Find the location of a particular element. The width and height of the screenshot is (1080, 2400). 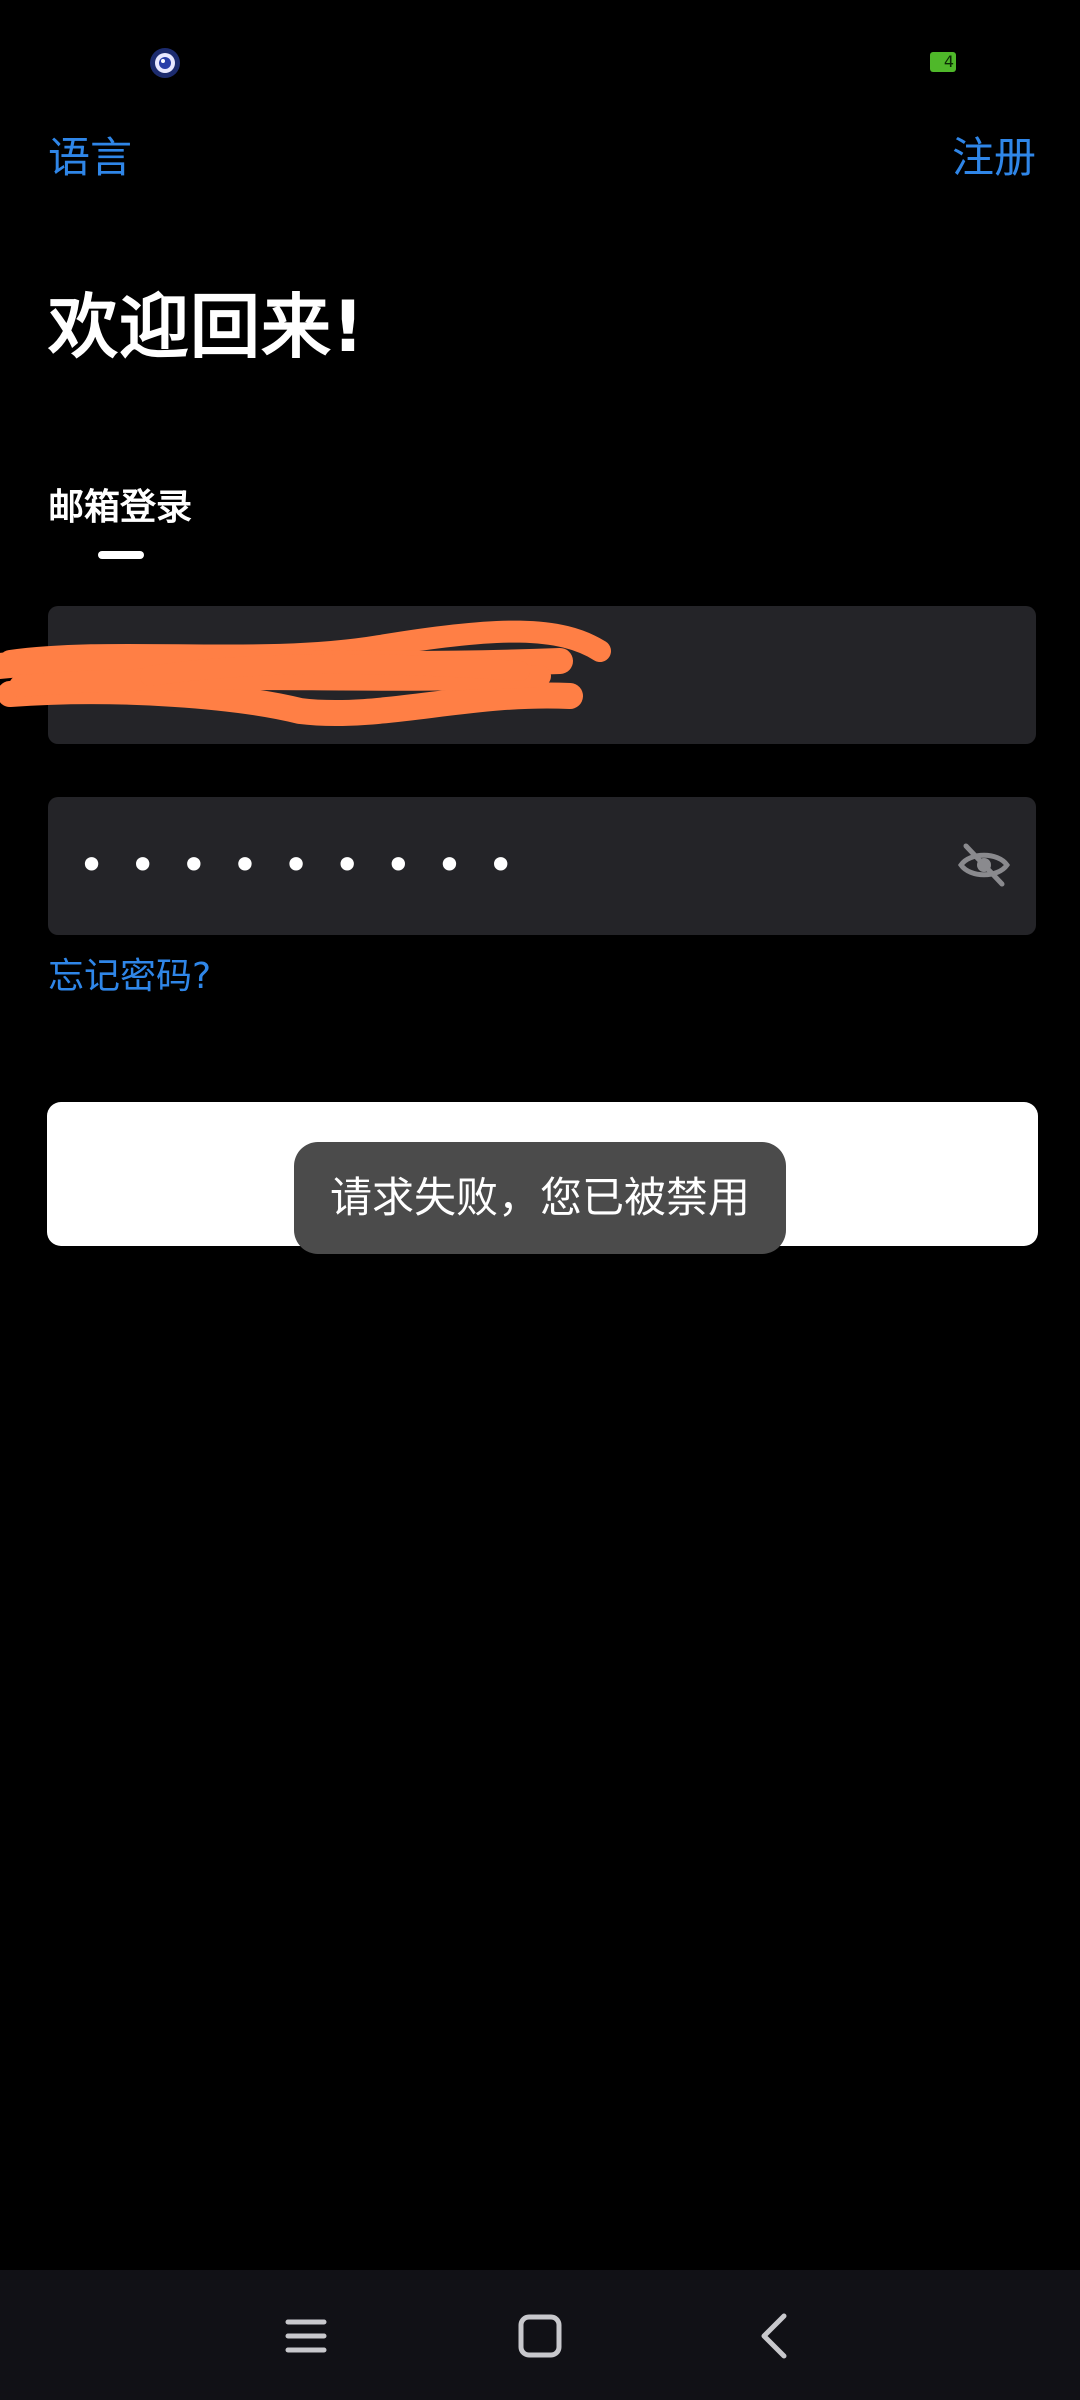

eye-off-icon is located at coordinates (984, 865).